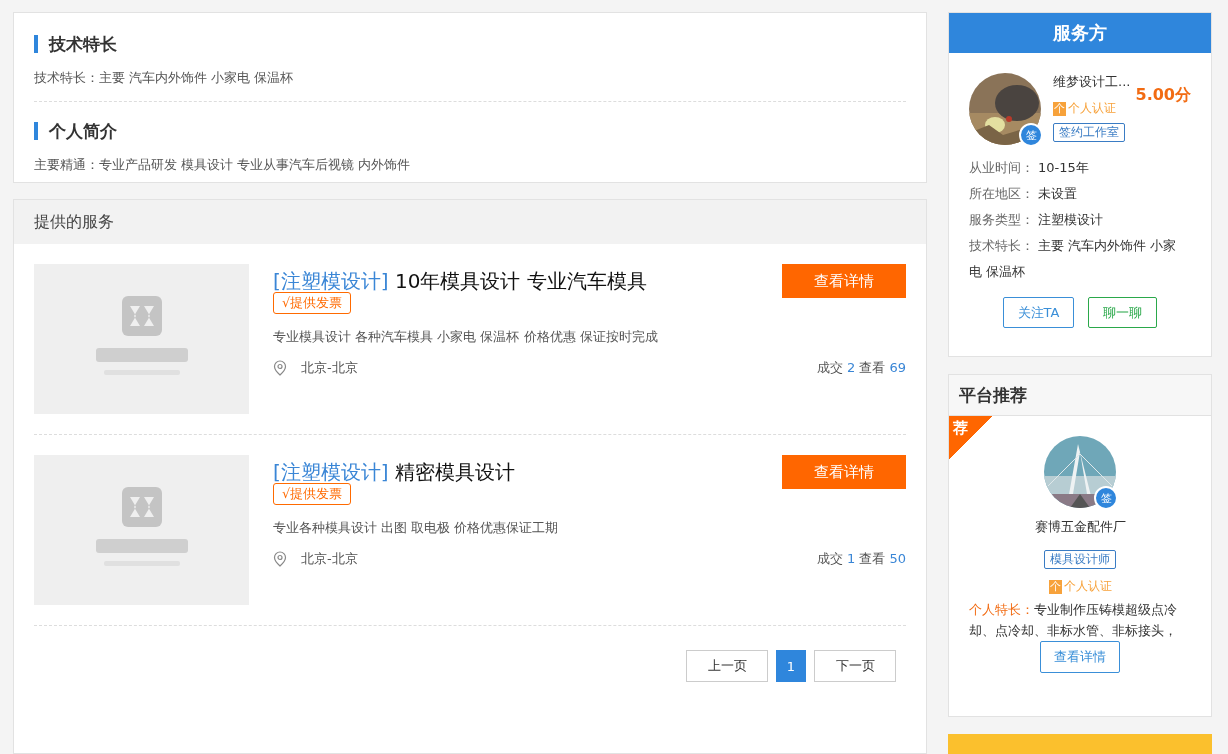 Image resolution: width=1228 pixels, height=754 pixels. Describe the element at coordinates (1080, 560) in the screenshot. I see `recommended-tag: 模具设计师` at that location.